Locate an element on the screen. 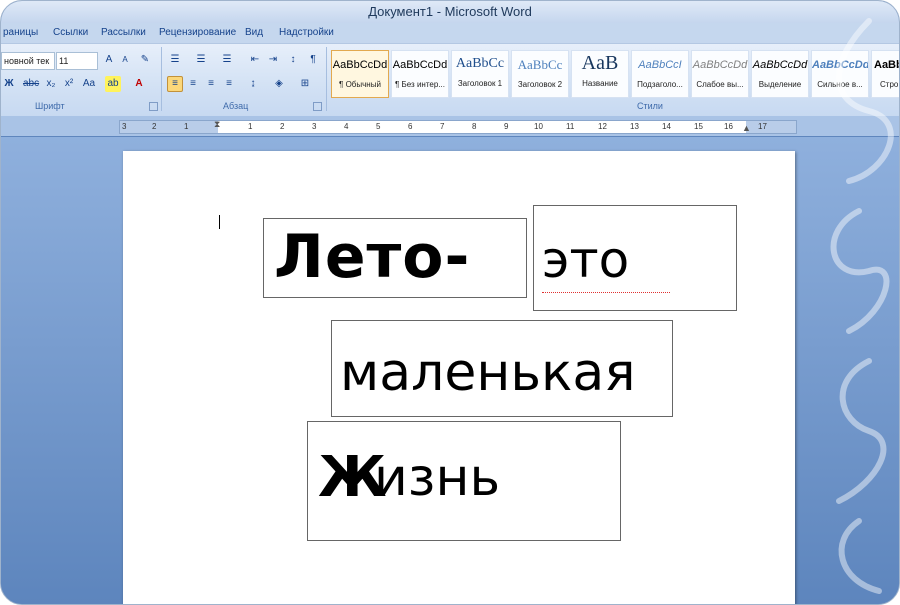 The height and width of the screenshot is (605, 900). style-heading-1: AaBbCc Заголовок 1 is located at coordinates (480, 74).